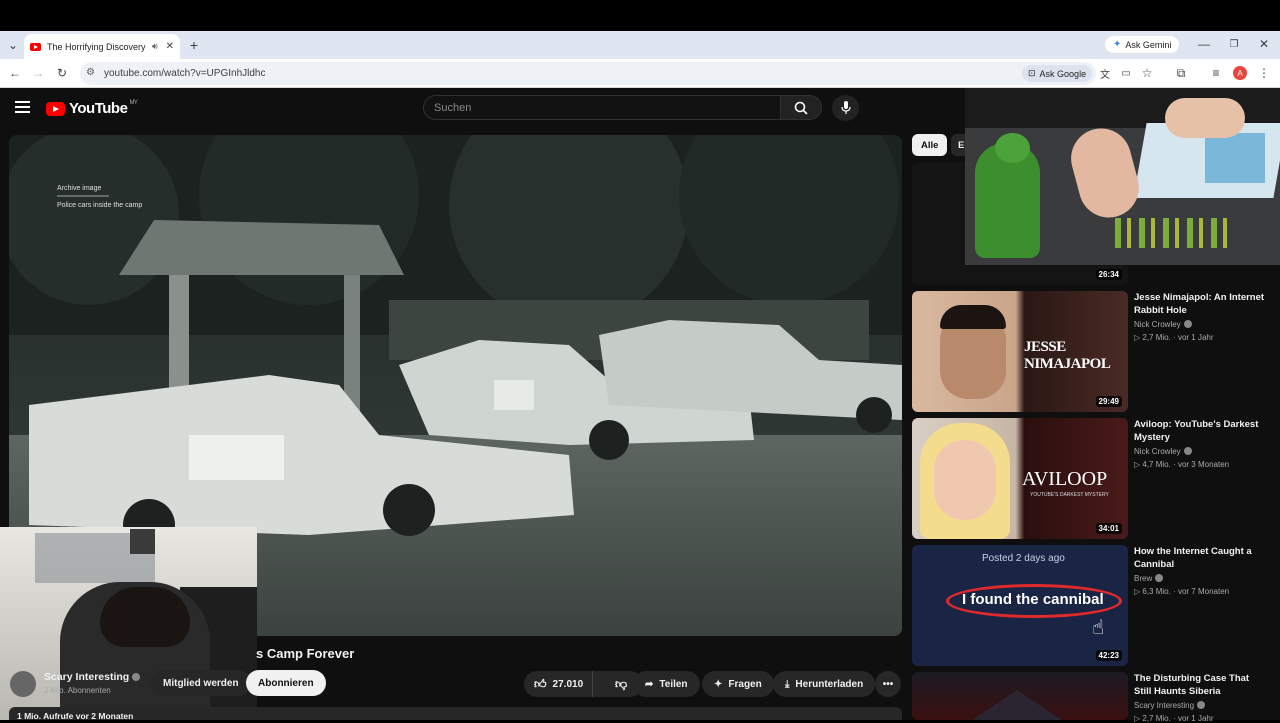 The image size is (1280, 723). What do you see at coordinates (286, 683) in the screenshot?
I see `subscribe-button: Abonnieren` at bounding box center [286, 683].